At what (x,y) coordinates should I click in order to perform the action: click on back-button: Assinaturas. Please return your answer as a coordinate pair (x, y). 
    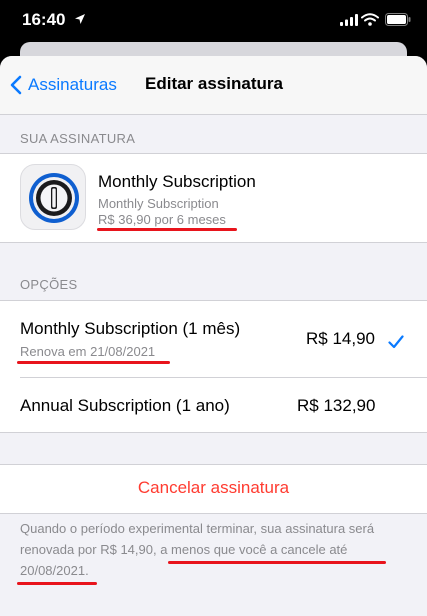
    Looking at the image, I should click on (63, 85).